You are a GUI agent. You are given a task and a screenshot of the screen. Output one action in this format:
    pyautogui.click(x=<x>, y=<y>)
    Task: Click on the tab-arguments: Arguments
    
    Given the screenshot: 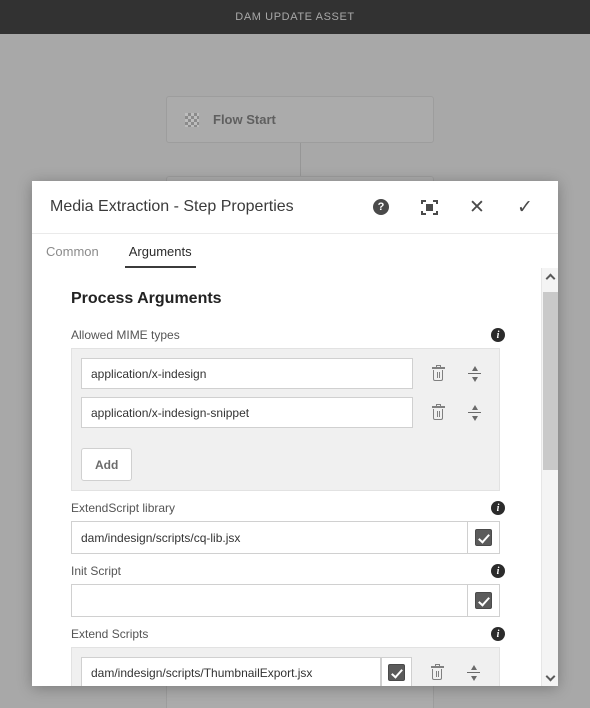 What is the action you would take?
    pyautogui.click(x=160, y=256)
    